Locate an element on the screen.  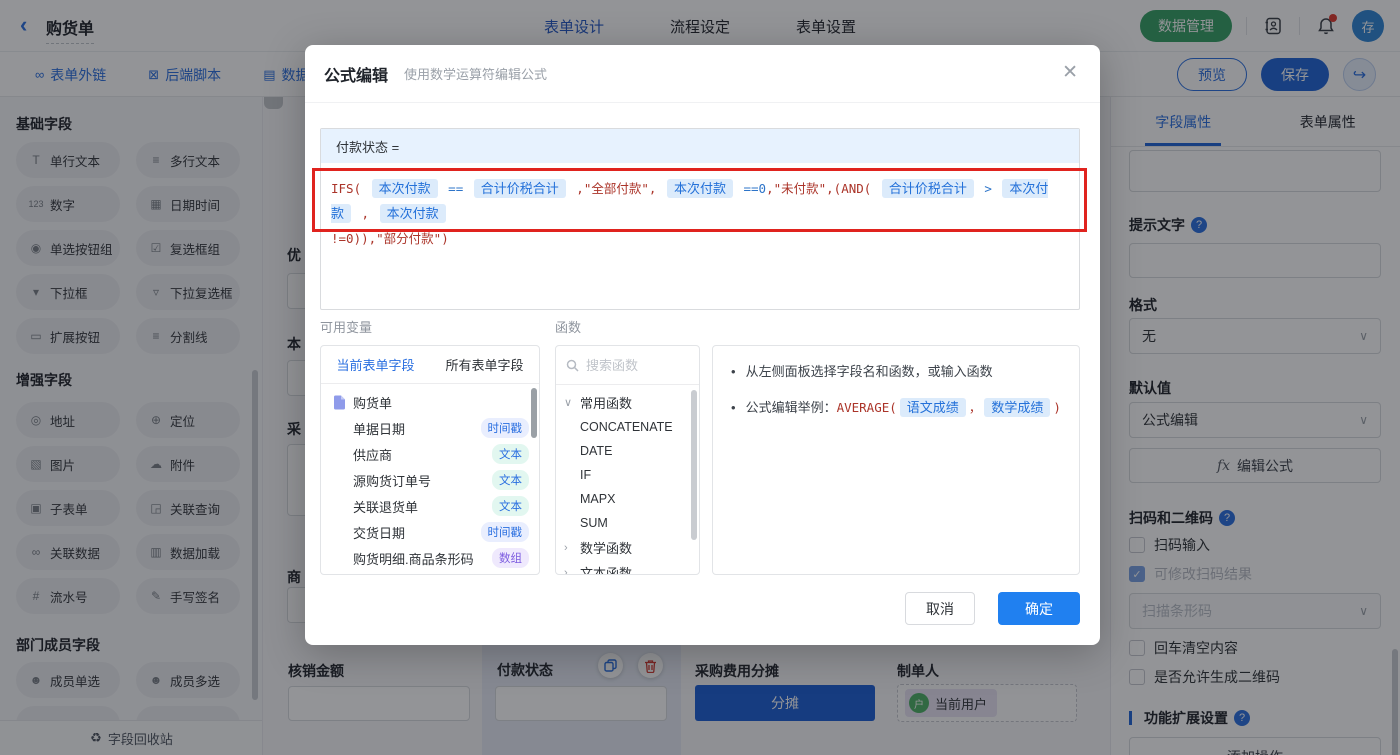
function-group-math: › 数学函数 is located at coordinates (627, 547).